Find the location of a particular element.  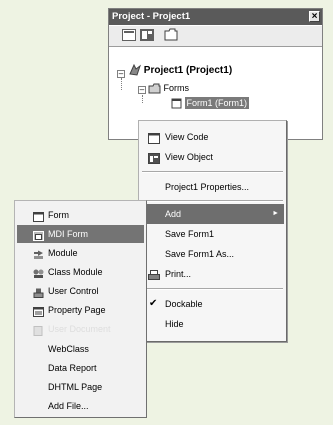

user-control-icon is located at coordinates (38, 292).